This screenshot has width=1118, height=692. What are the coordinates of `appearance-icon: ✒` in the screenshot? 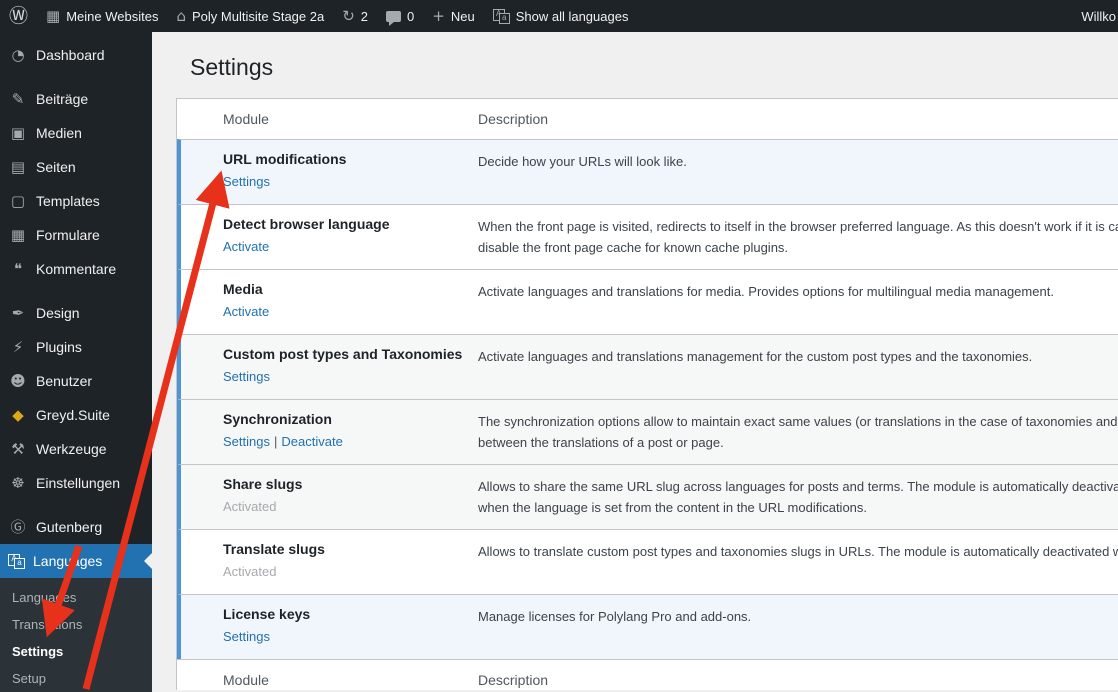 It's located at (18, 313).